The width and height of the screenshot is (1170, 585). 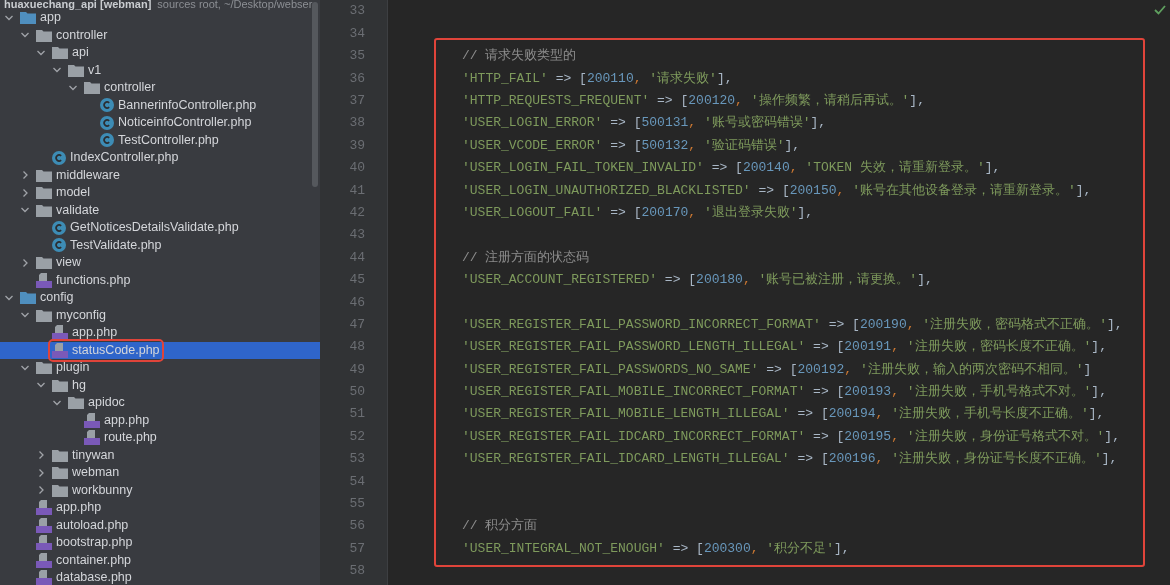 What do you see at coordinates (187, 105) in the screenshot?
I see `tree-item-label: BannerinfoController.php` at bounding box center [187, 105].